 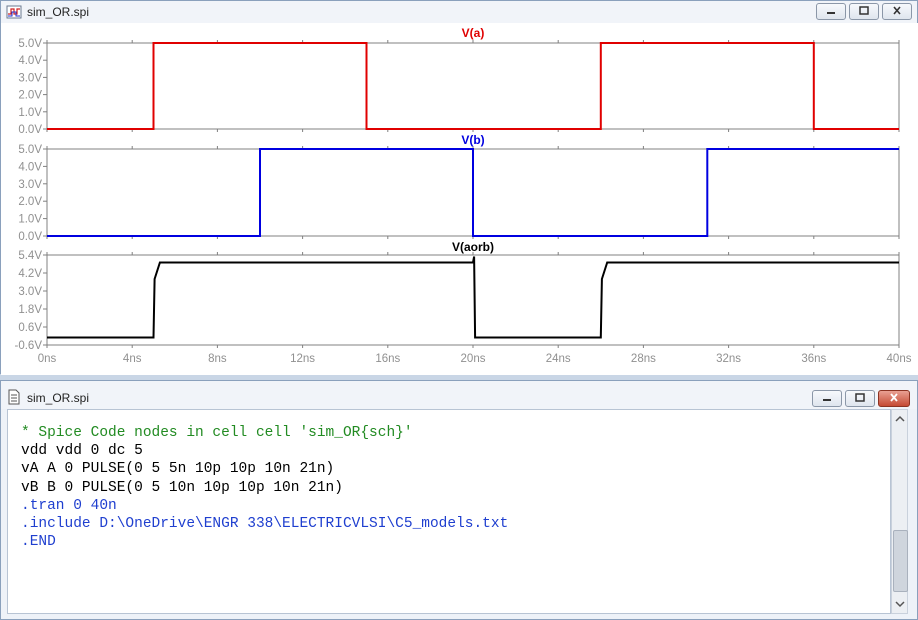 I want to click on x-tick-label: 4ns, so click(x=132, y=359).